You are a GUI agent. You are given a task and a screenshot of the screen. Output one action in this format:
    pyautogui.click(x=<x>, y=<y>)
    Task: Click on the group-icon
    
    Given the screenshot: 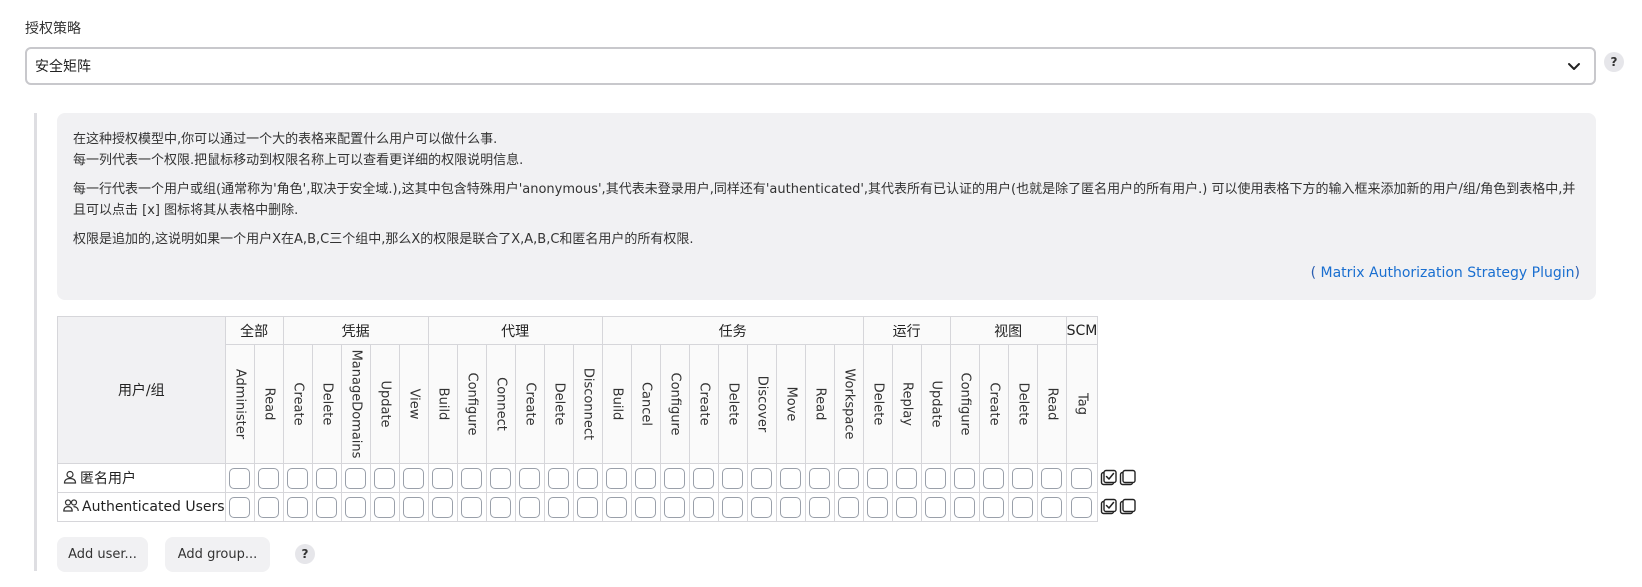 What is the action you would take?
    pyautogui.click(x=71, y=507)
    